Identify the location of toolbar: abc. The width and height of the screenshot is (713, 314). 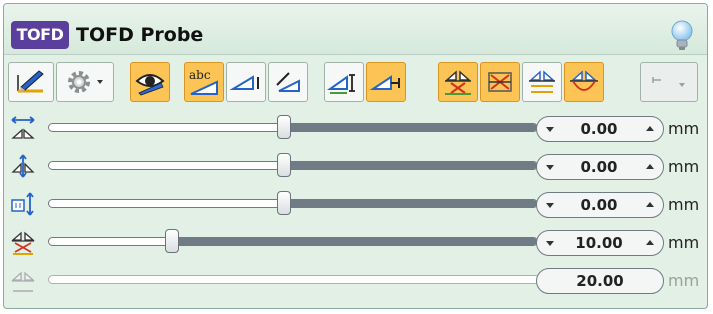
(355, 84).